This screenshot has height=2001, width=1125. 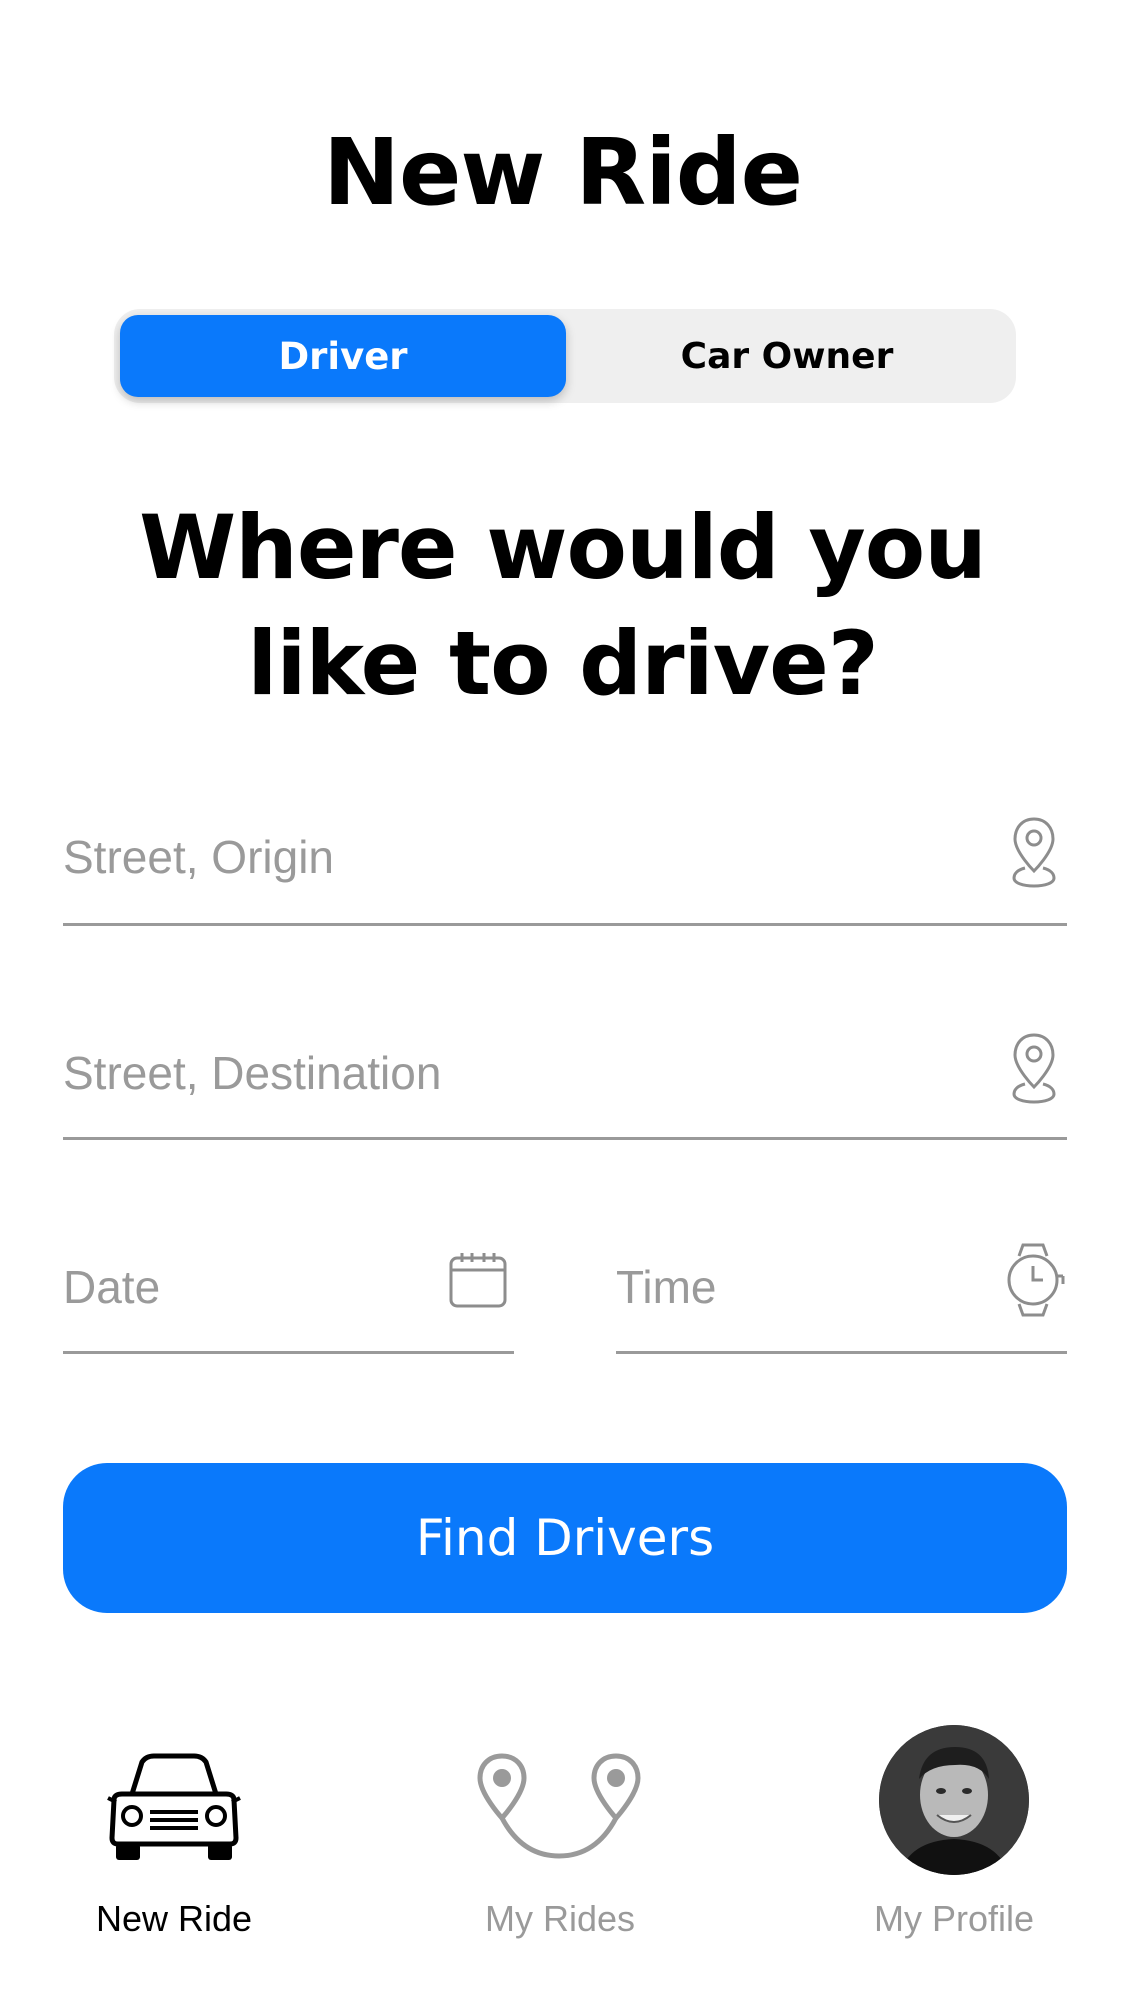 I want to click on profile-photo, so click(x=954, y=1800).